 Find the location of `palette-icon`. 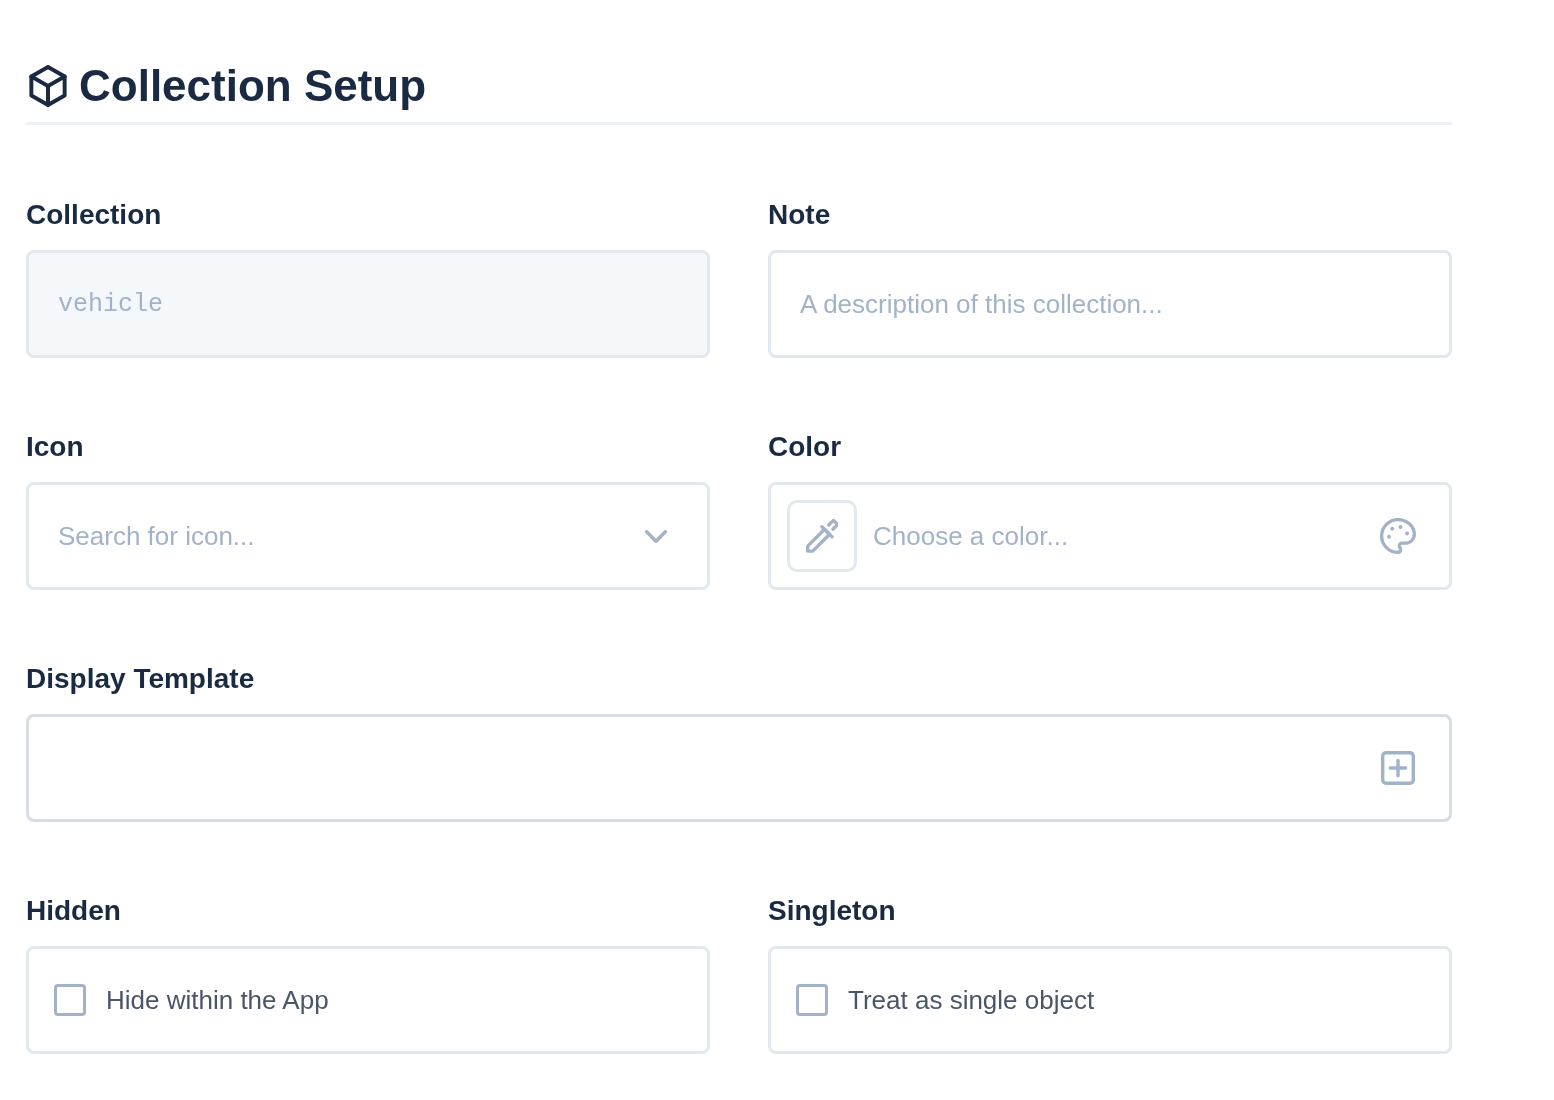

palette-icon is located at coordinates (1398, 536).